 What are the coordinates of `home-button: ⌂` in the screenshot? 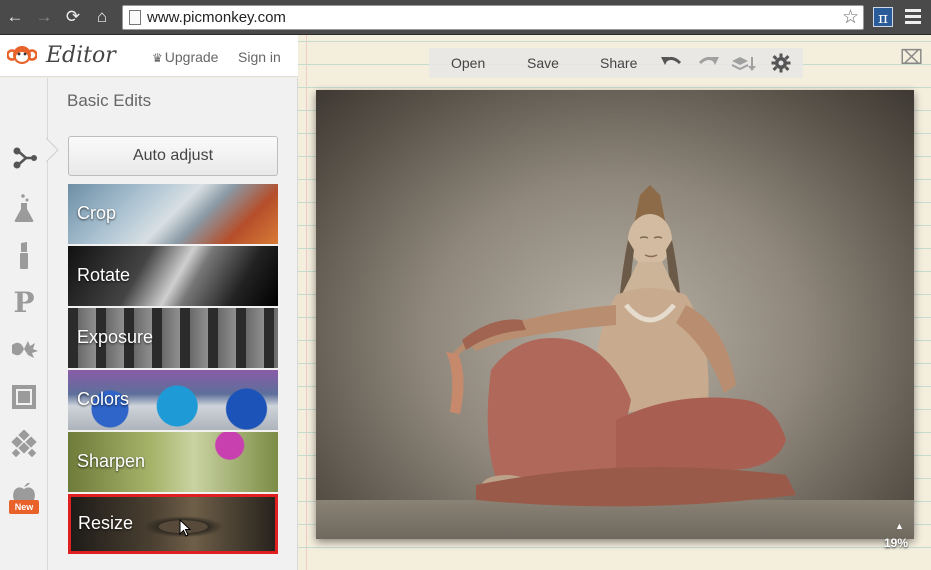 It's located at (102, 17).